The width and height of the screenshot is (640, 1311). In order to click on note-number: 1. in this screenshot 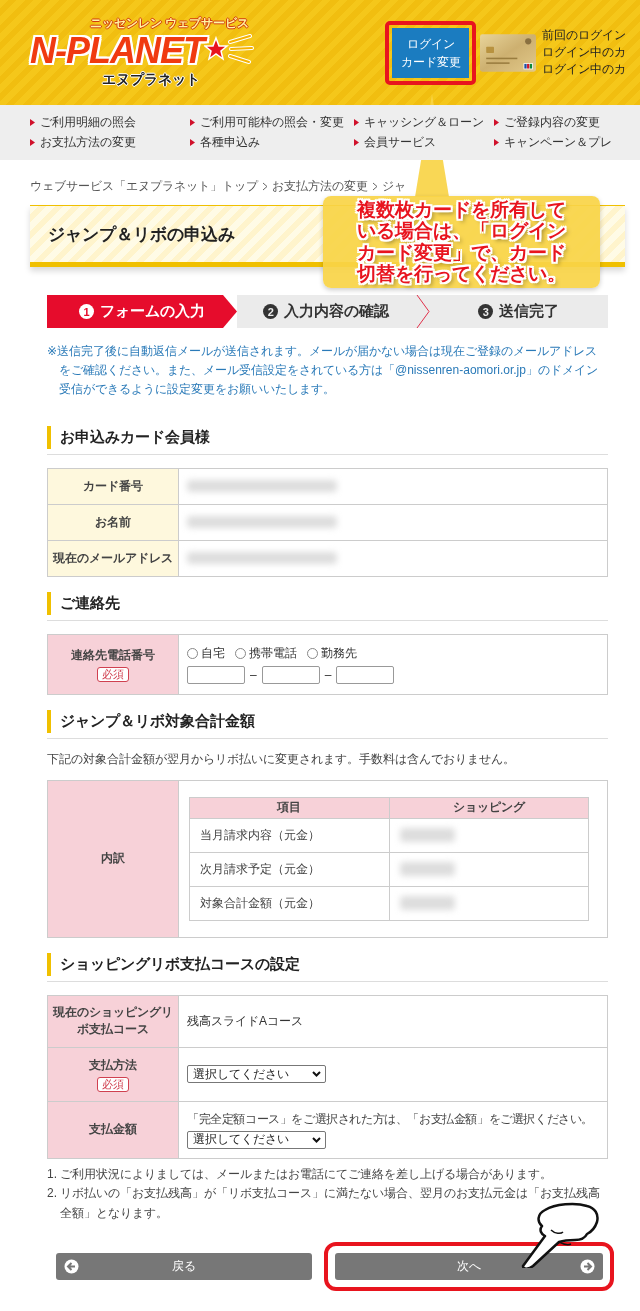, I will do `click(52, 1174)`.